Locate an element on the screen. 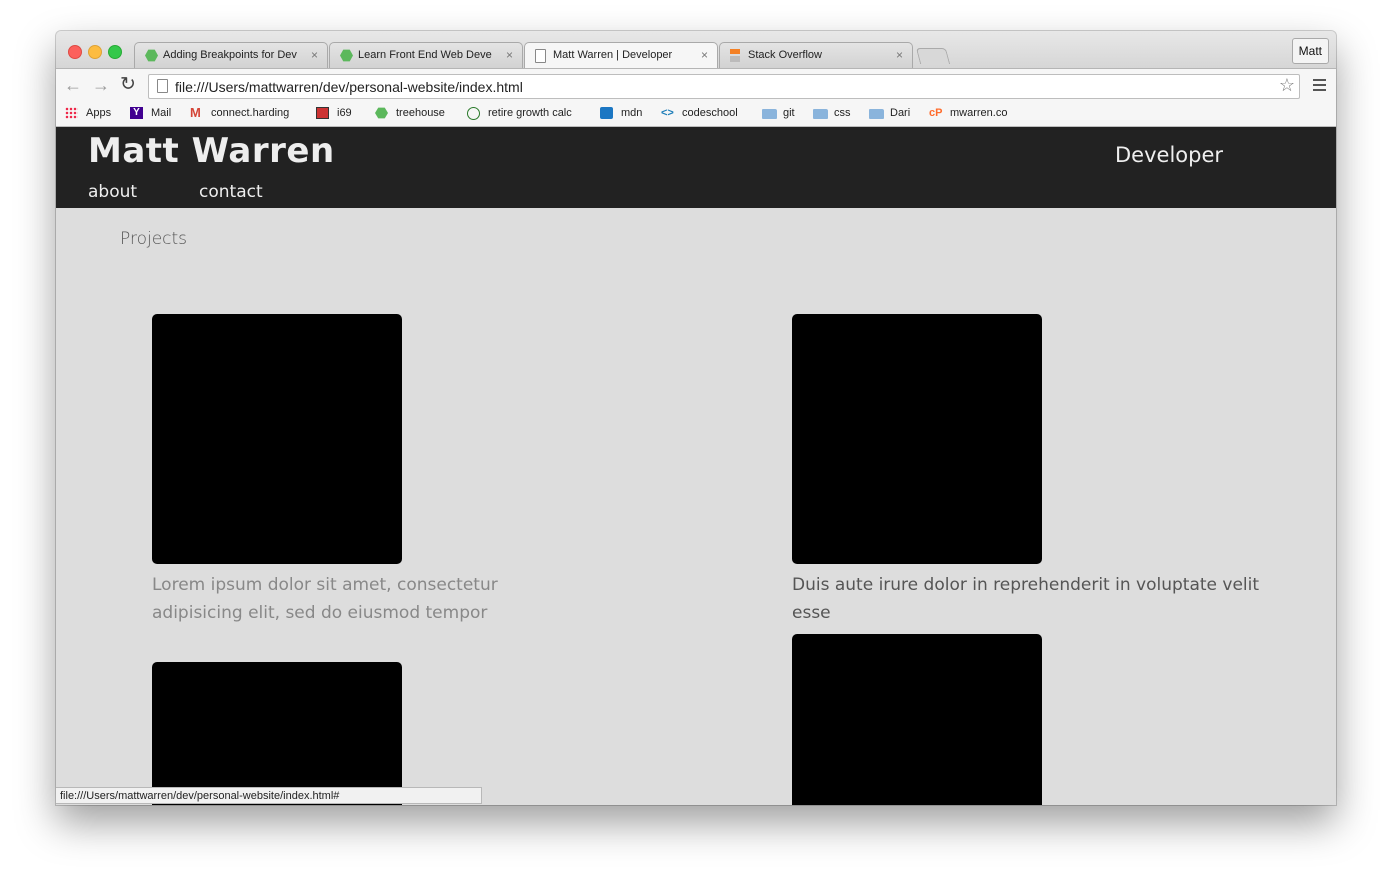 This screenshot has width=1392, height=885. zoom-window-button is located at coordinates (115, 52).